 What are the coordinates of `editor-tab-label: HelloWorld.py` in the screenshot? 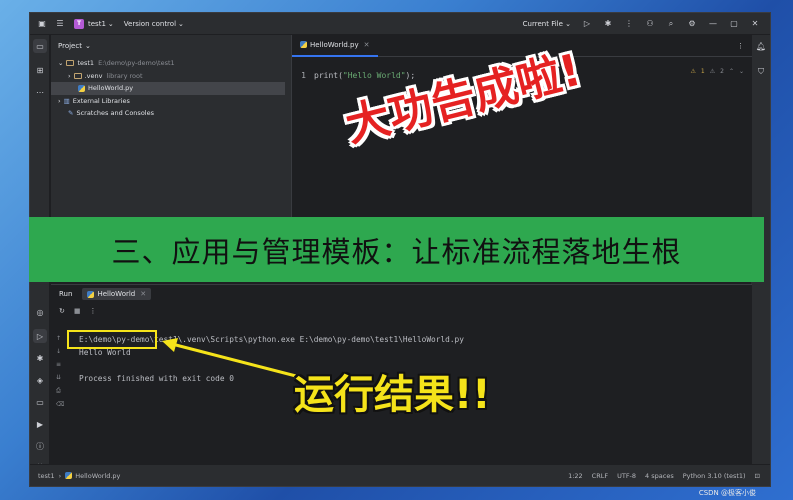 It's located at (334, 44).